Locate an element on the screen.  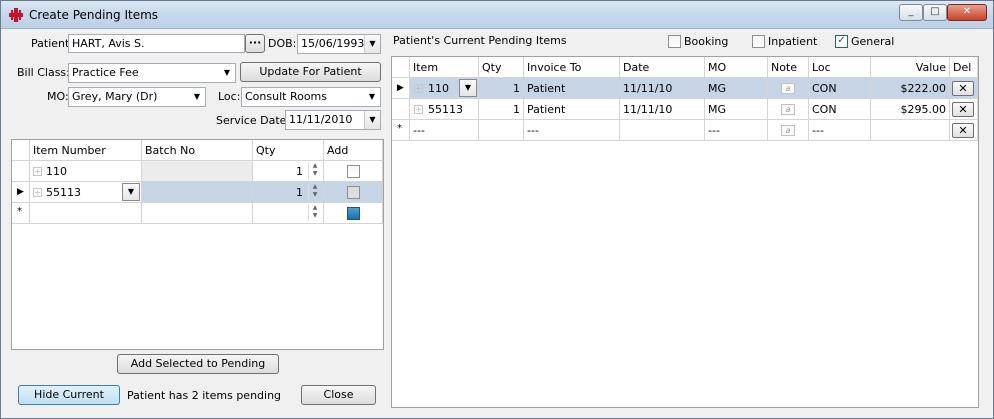
qty-cell: ▲ ▼ is located at coordinates (288, 213).